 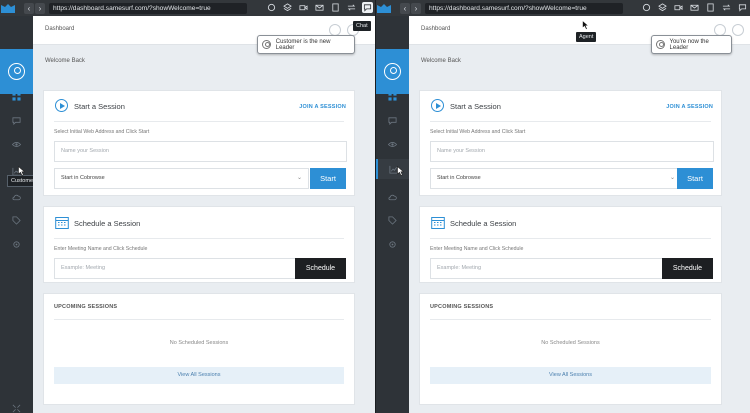 I want to click on breadcrumb: Dashboard, so click(x=436, y=29).